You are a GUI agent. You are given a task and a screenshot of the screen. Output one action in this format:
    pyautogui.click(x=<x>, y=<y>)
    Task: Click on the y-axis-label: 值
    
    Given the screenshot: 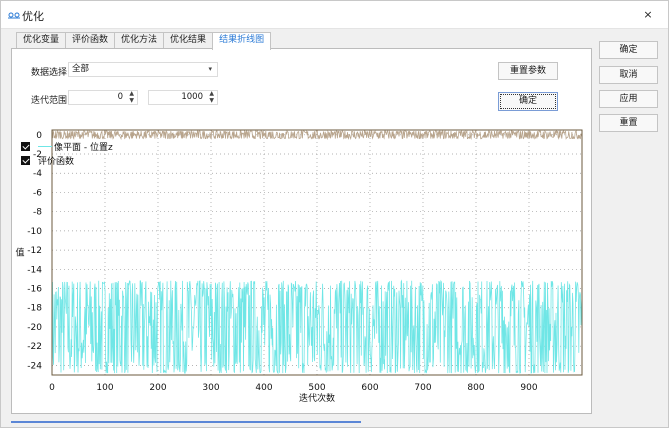 What is the action you would take?
    pyautogui.click(x=19, y=253)
    